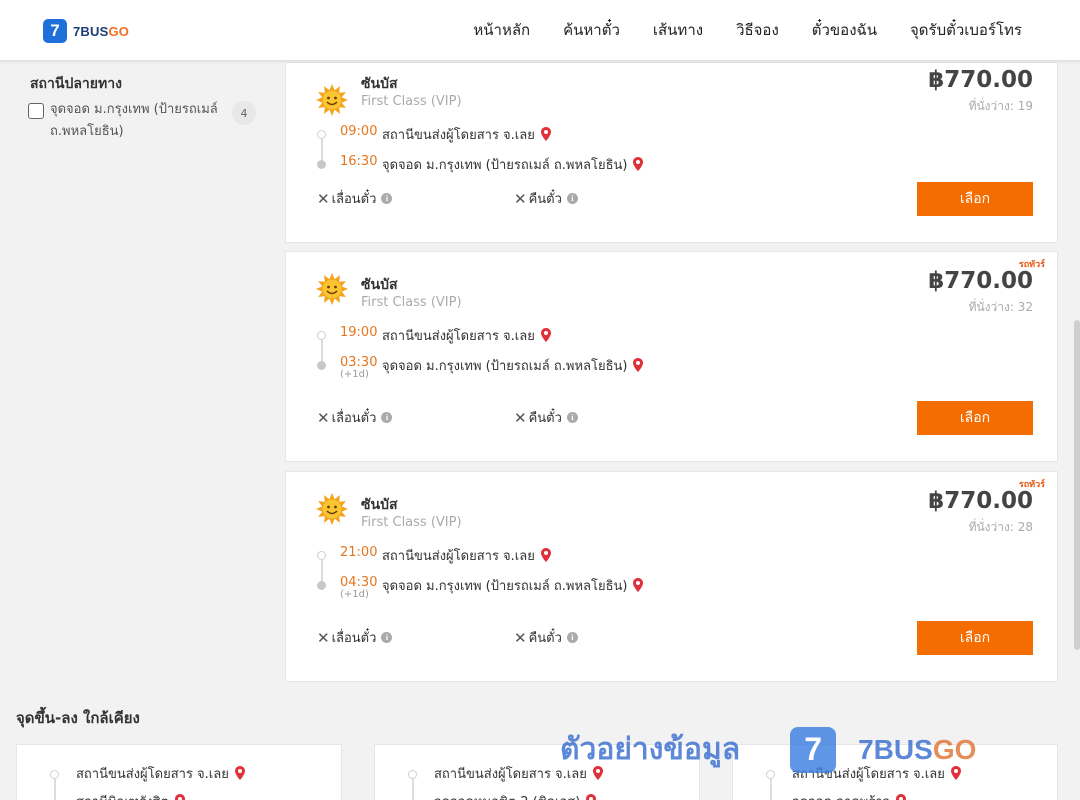  I want to click on arrival-time: 03:30, so click(359, 362).